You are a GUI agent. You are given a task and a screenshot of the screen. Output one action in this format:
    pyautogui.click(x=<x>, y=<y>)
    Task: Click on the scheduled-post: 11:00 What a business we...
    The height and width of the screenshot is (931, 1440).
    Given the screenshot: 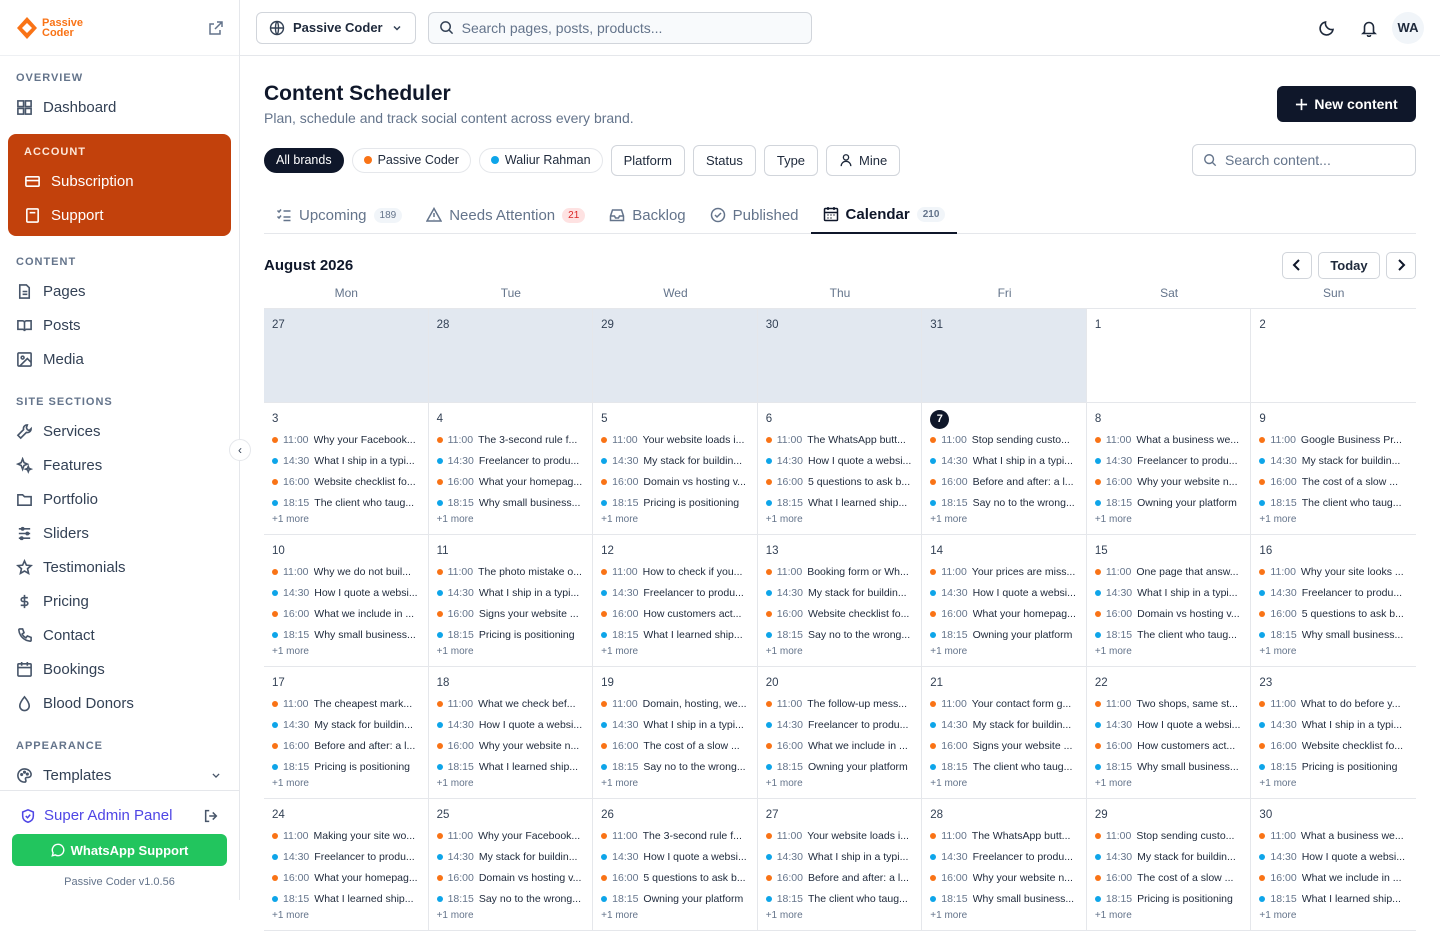 What is the action you would take?
    pyautogui.click(x=1169, y=439)
    